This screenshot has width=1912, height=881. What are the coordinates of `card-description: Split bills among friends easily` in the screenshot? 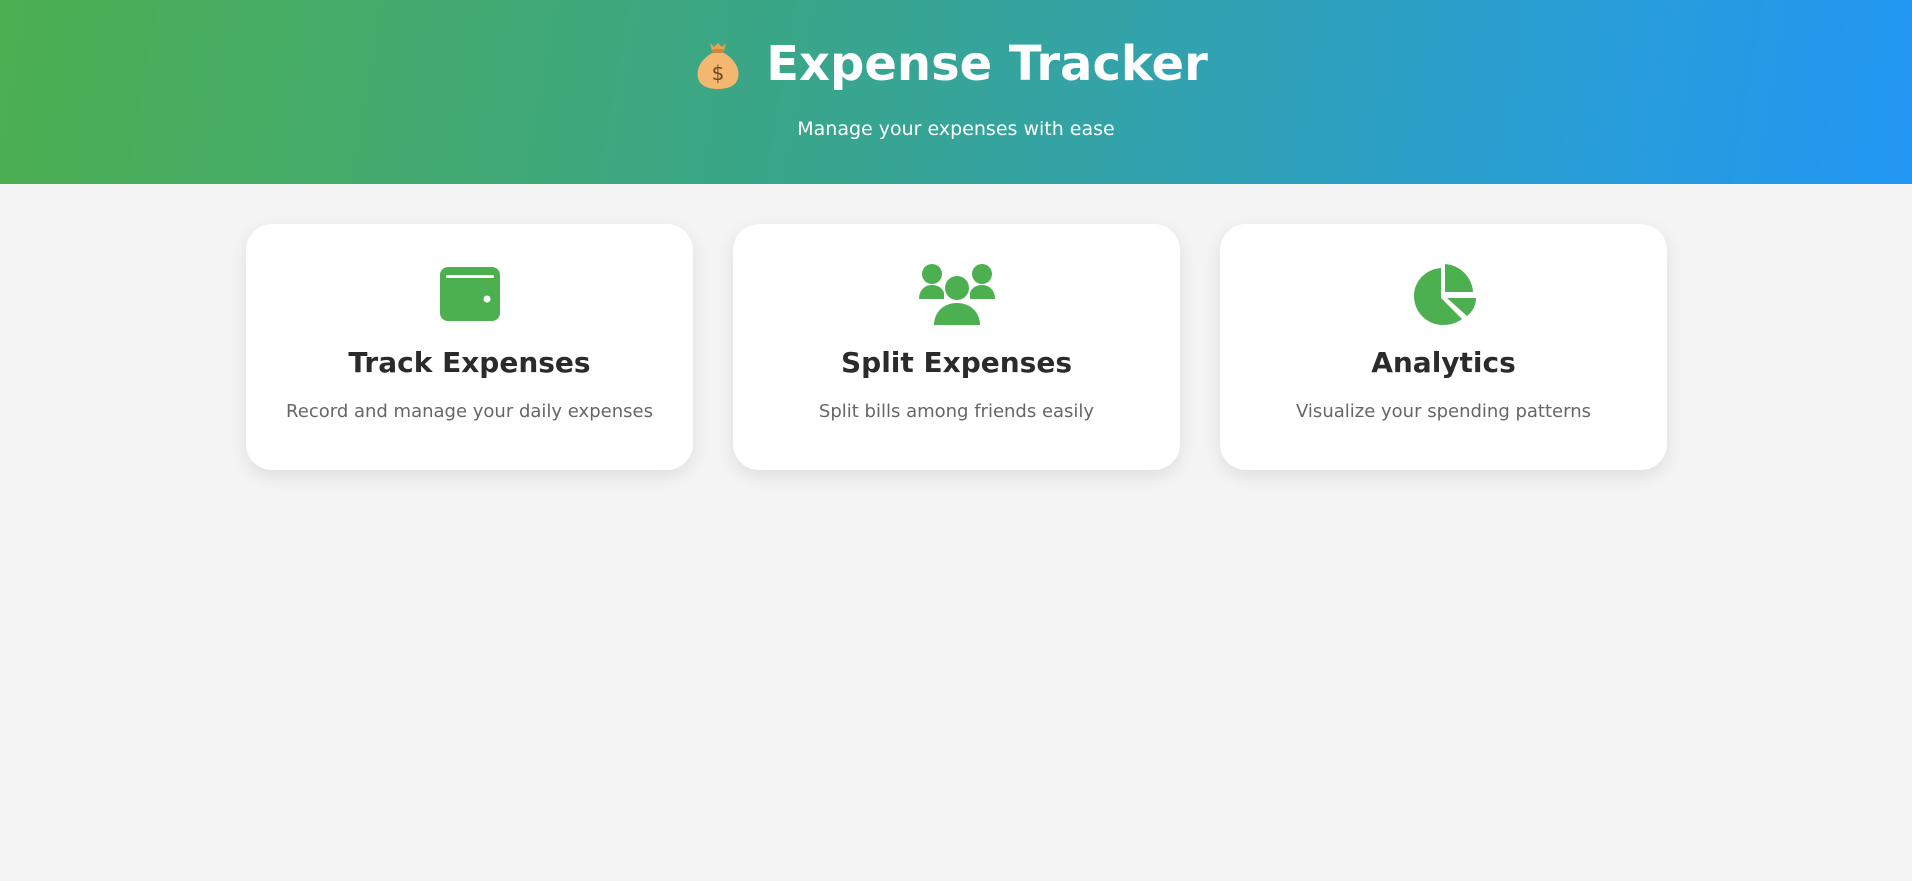 It's located at (956, 411).